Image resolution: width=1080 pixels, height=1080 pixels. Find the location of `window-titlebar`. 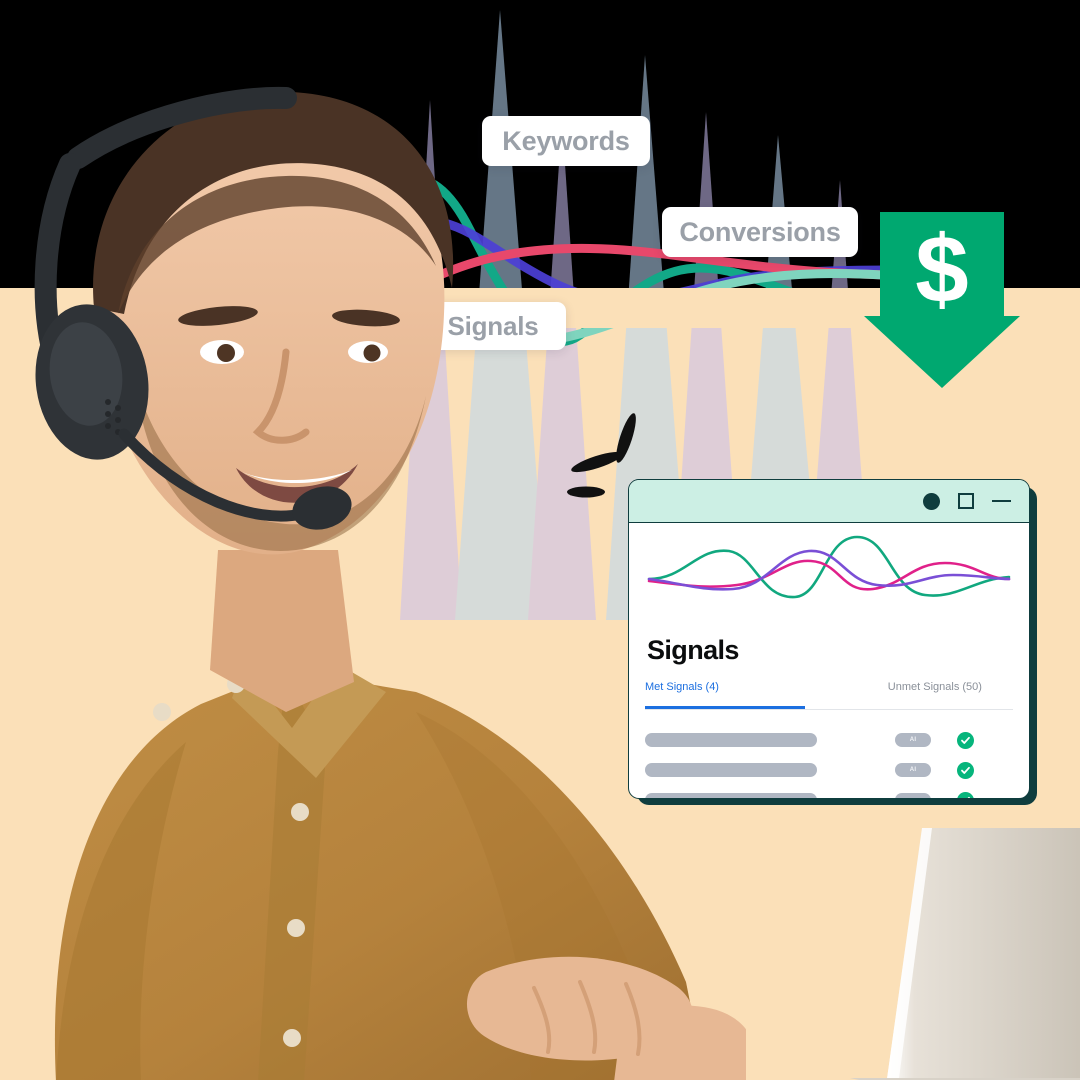

window-titlebar is located at coordinates (829, 501).